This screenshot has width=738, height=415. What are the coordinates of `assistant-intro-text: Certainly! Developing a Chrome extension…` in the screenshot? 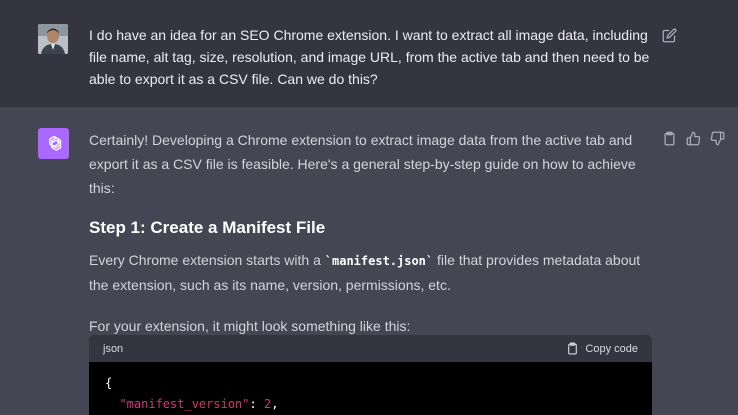 It's located at (362, 164).